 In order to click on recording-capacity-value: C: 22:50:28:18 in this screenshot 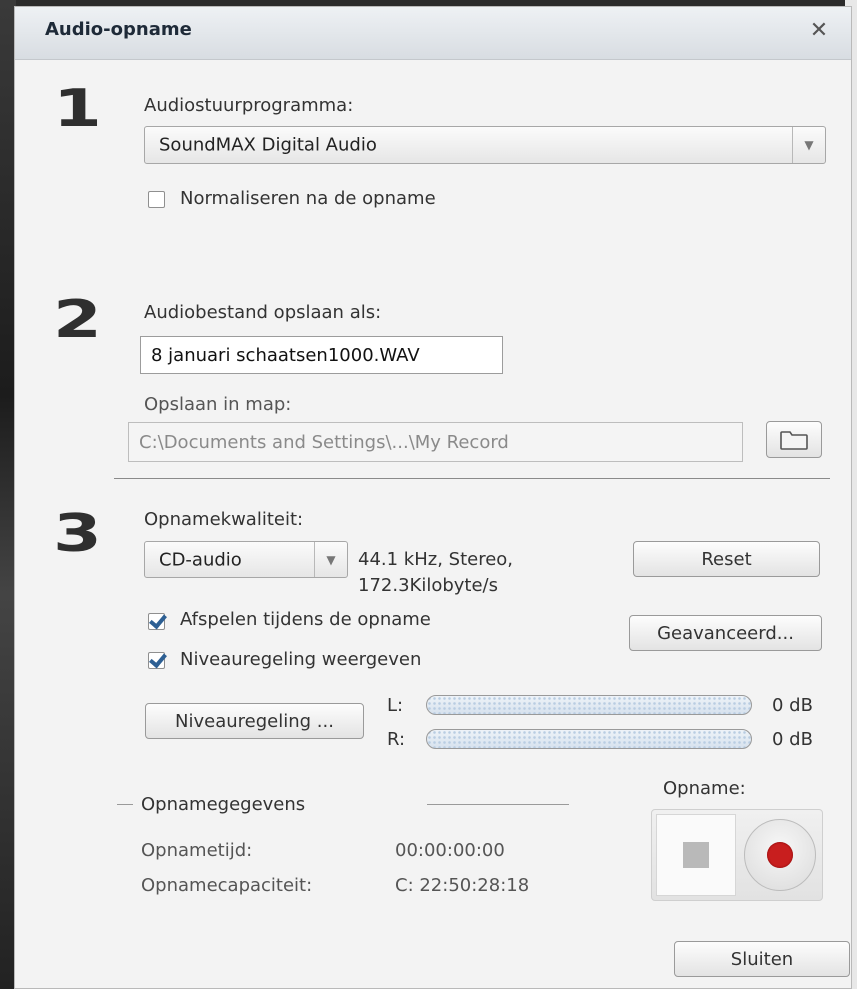, I will do `click(462, 885)`.